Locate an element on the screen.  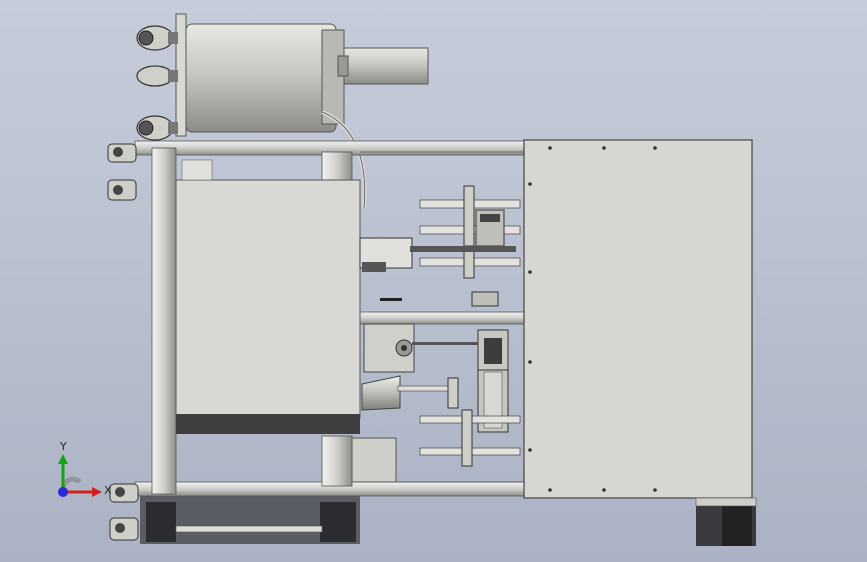
coordinate-triad: Y X is located at coordinates (81, 475).